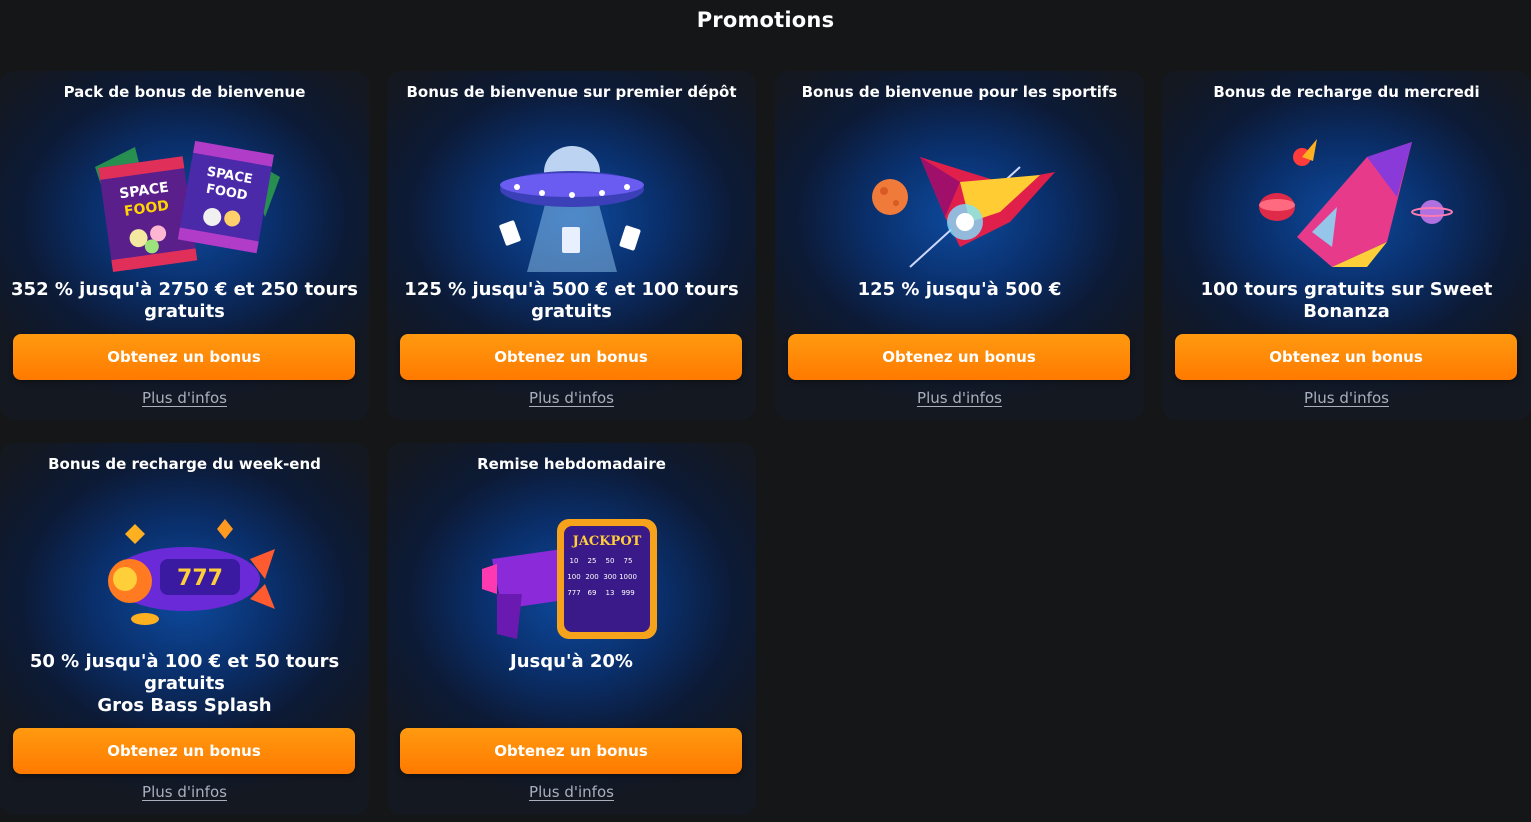  I want to click on promo-offer-line: Jusqu'à 20%, so click(571, 661).